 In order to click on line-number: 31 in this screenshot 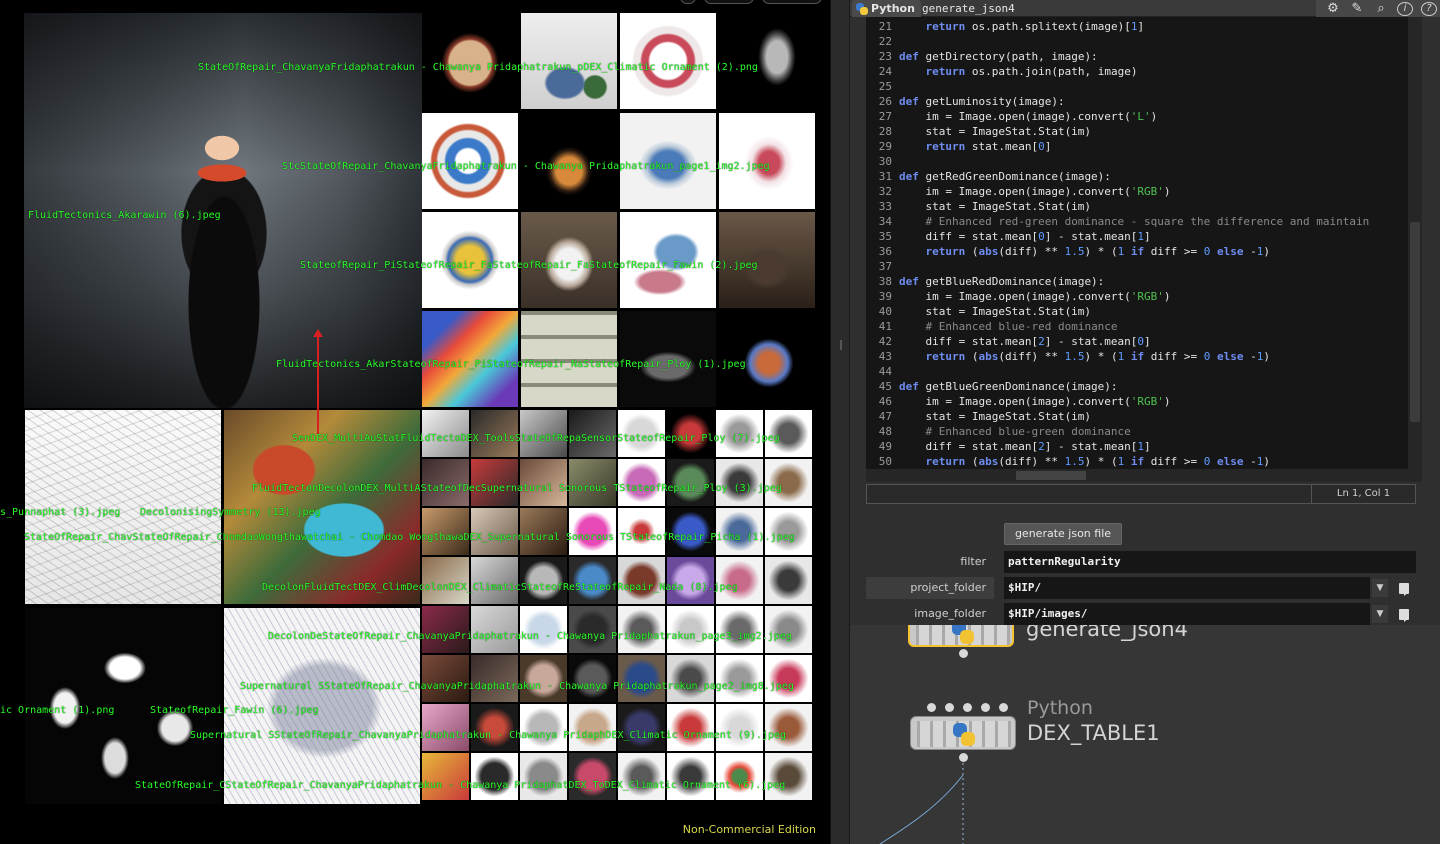, I will do `click(885, 176)`.